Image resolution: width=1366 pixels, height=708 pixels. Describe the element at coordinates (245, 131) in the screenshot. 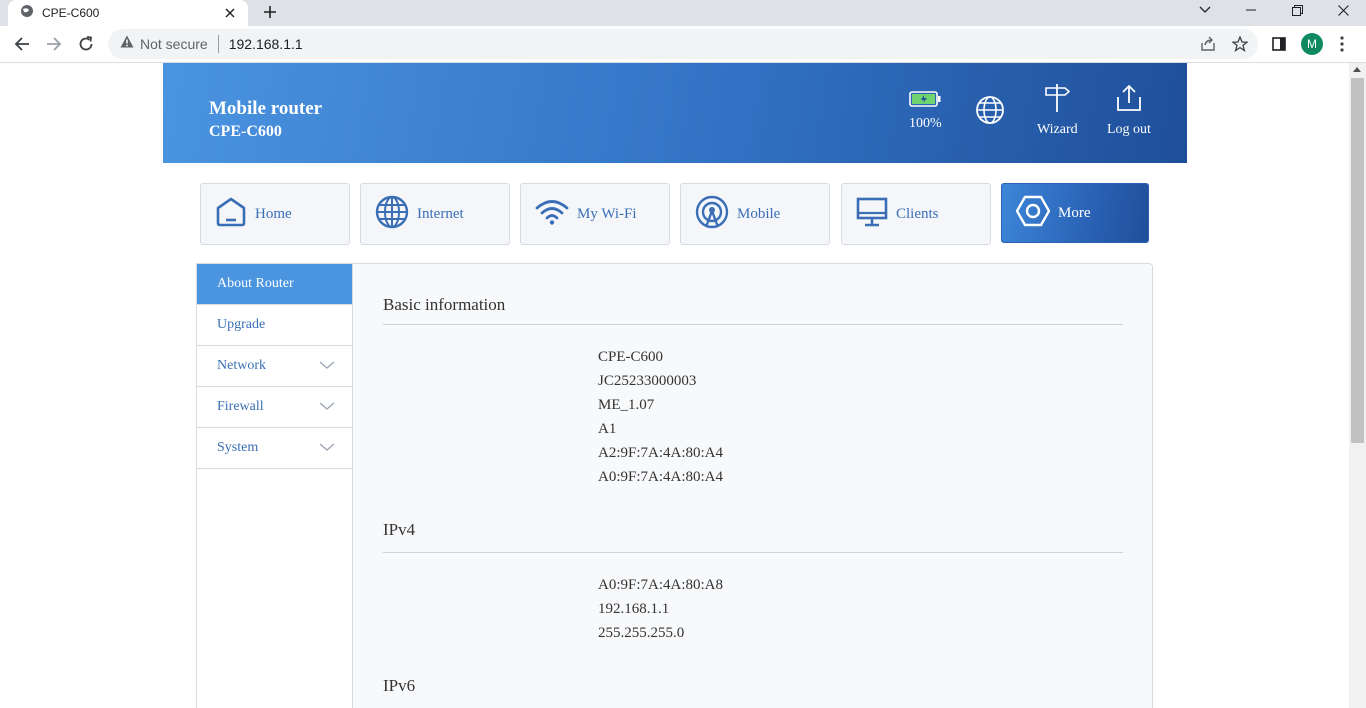

I see `brand-subtitle: CPE-C600` at that location.